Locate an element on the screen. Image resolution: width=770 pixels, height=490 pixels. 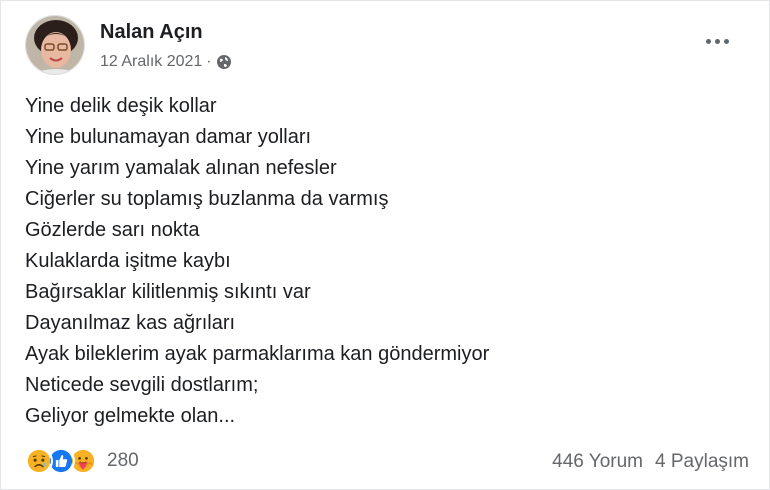
post-line: Gözlerde sarı nokta is located at coordinates (112, 230).